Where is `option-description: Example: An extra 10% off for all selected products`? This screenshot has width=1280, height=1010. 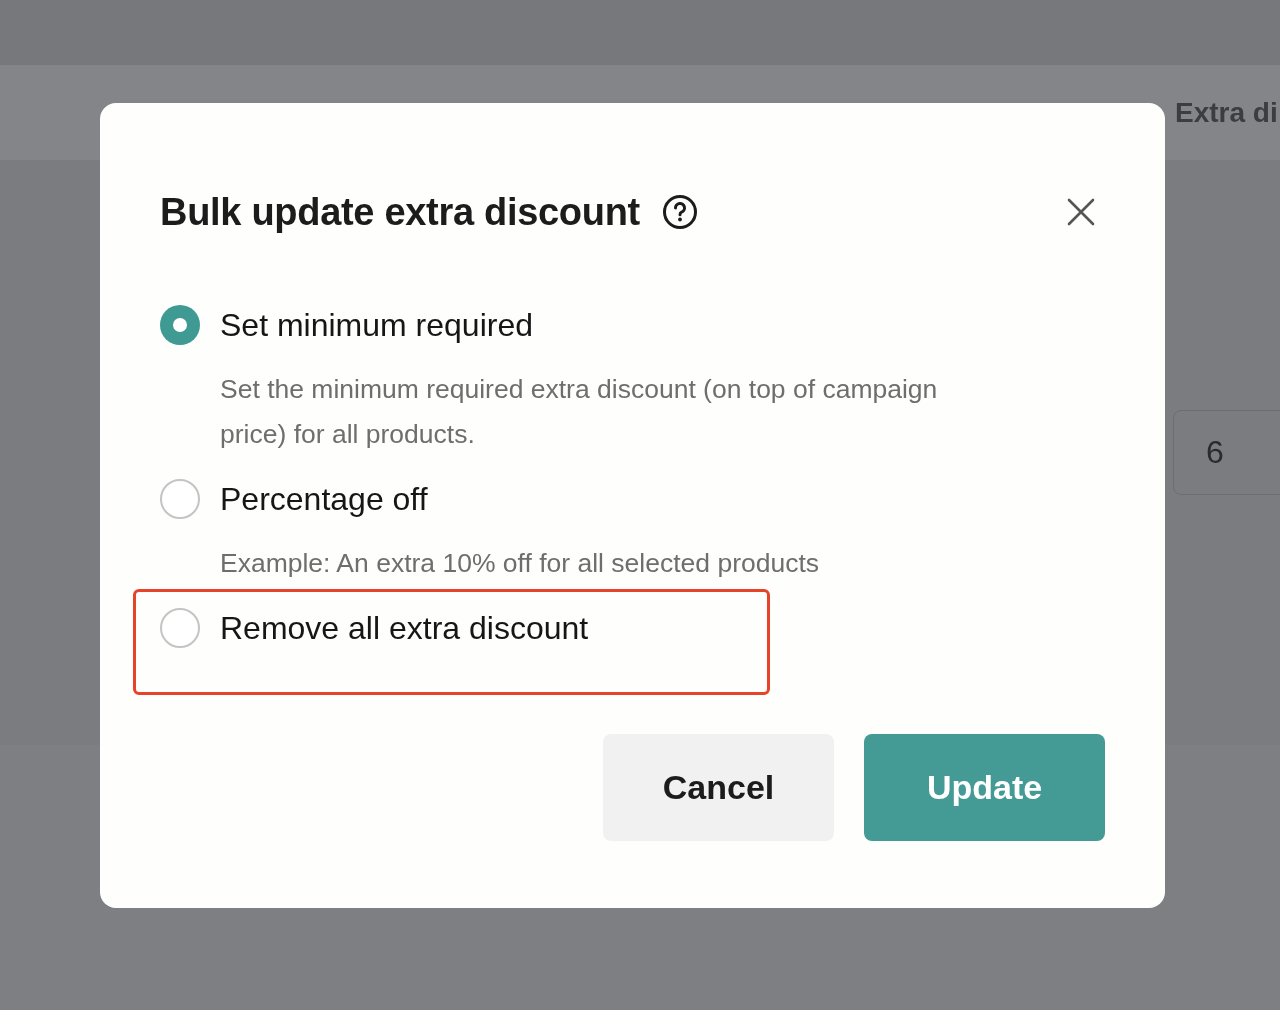
option-description: Example: An extra 10% off for all selected products is located at coordinates (520, 563).